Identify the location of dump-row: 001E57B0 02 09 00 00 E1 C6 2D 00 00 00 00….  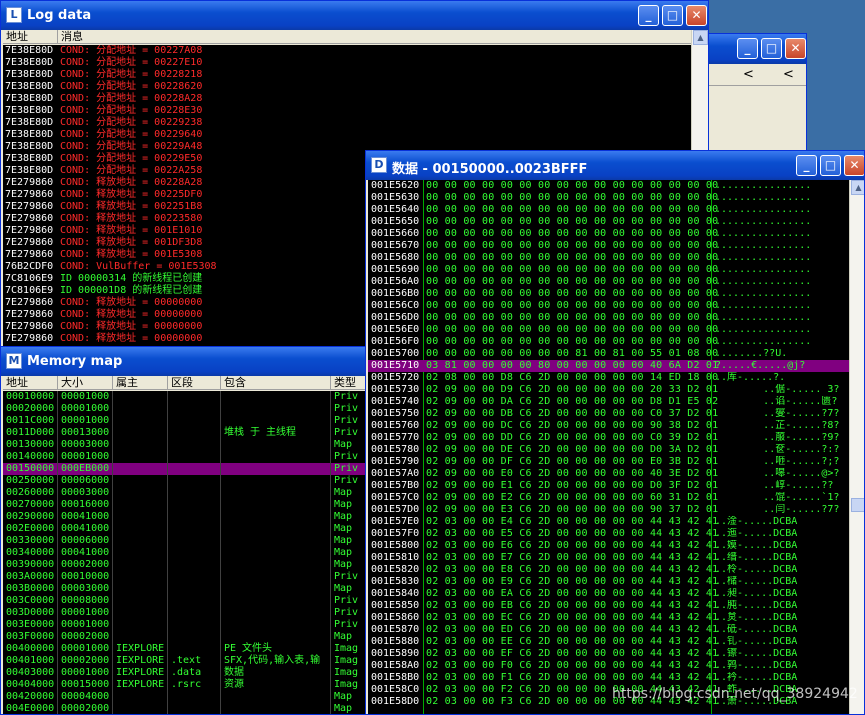
(608, 486).